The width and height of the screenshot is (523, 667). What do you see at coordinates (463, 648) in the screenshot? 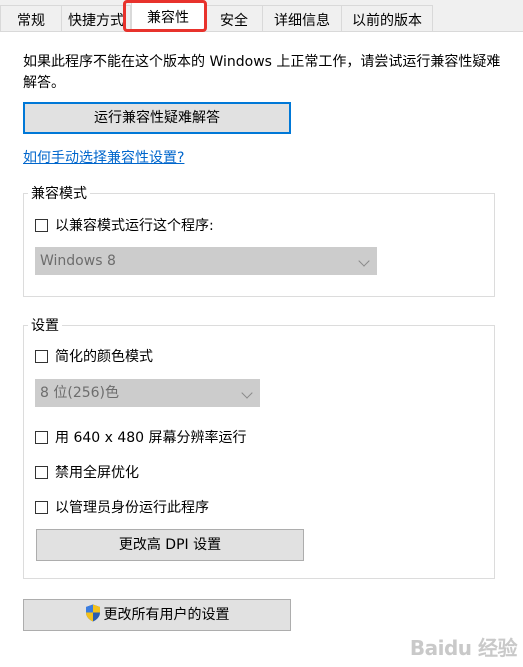
I see `baidu-watermark: Baidu 经验` at bounding box center [463, 648].